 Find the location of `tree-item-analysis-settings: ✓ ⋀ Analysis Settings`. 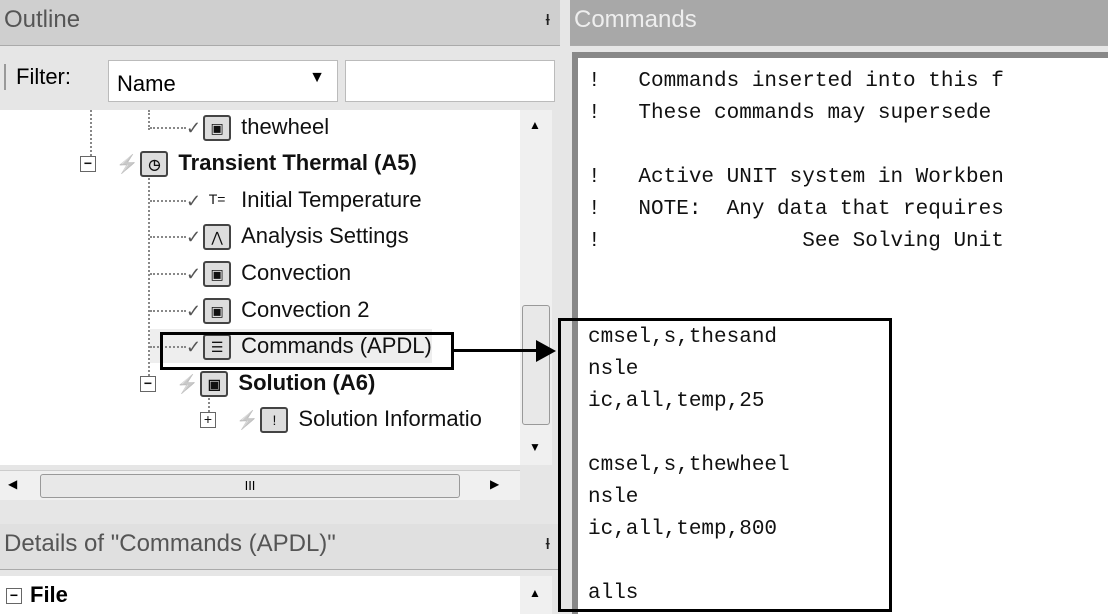

tree-item-analysis-settings: ✓ ⋀ Analysis Settings is located at coordinates (279, 236).